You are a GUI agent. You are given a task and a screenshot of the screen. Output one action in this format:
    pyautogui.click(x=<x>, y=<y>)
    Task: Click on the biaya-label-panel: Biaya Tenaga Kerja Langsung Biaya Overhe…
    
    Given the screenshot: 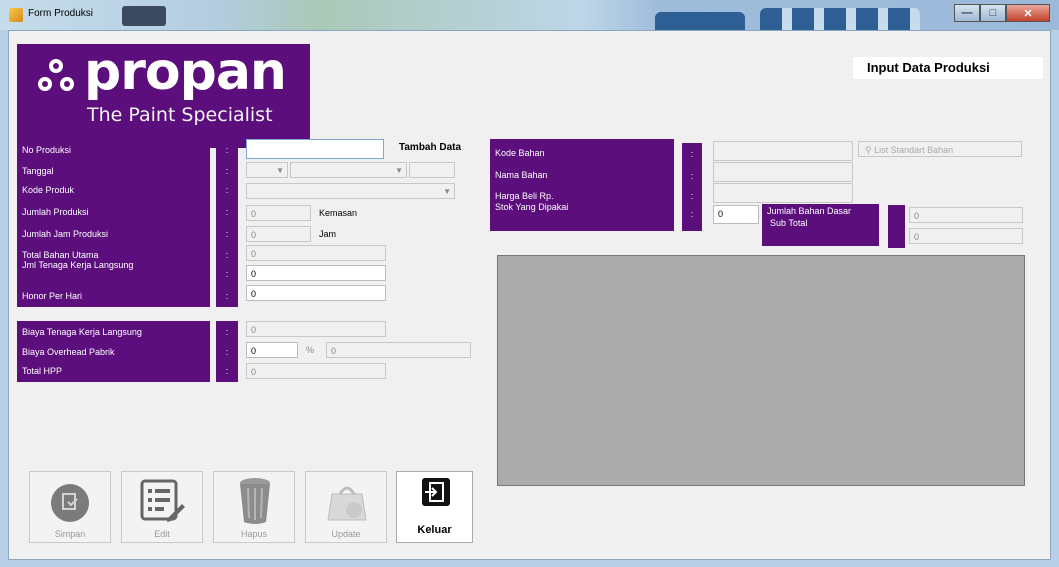 What is the action you would take?
    pyautogui.click(x=113, y=351)
    